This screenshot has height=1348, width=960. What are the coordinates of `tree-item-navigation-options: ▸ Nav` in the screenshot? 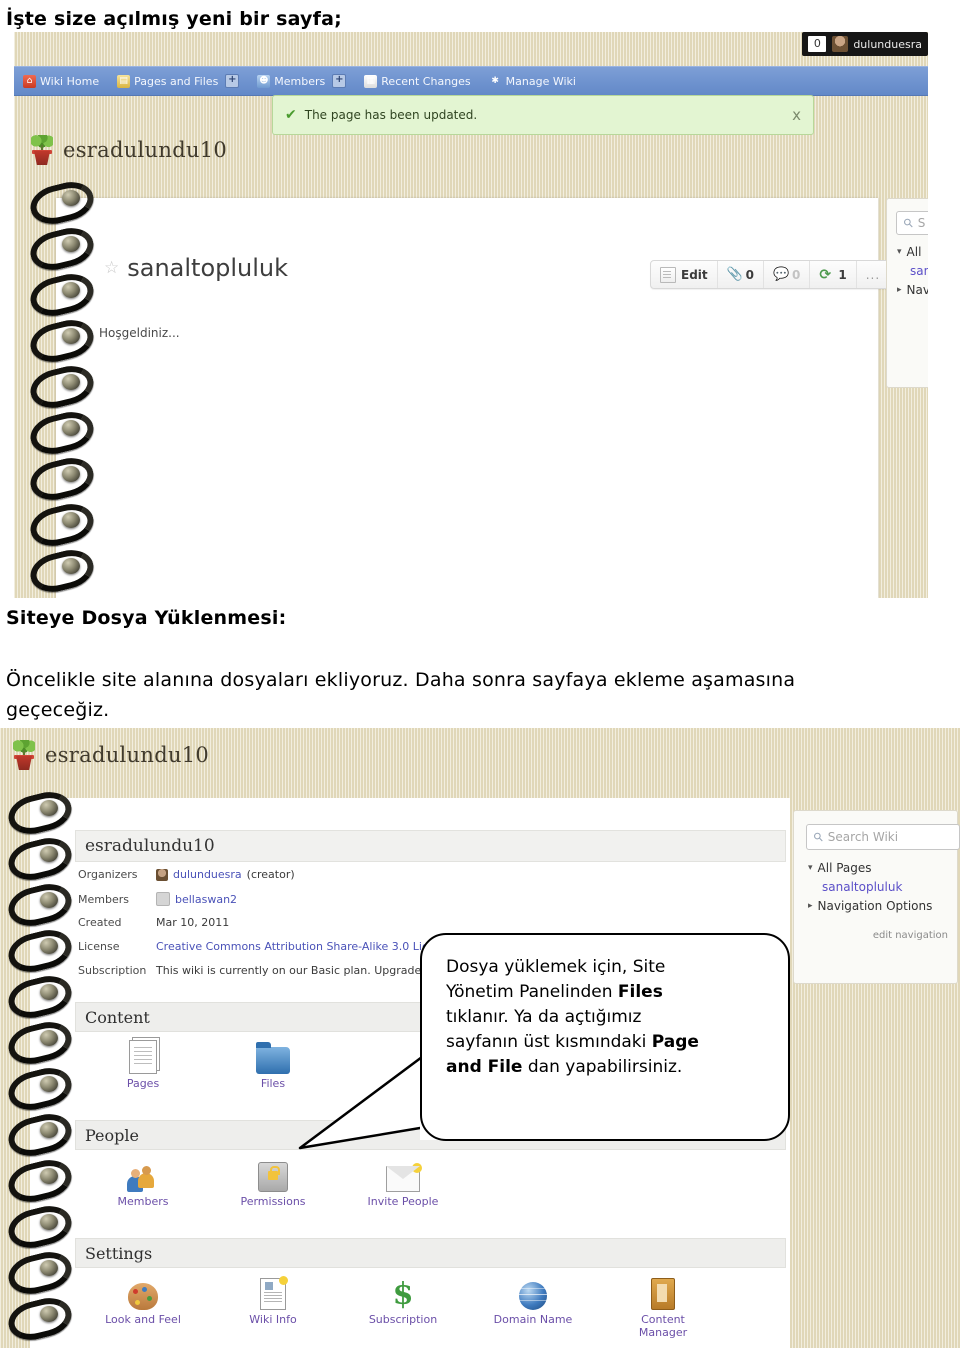 It's located at (912, 290).